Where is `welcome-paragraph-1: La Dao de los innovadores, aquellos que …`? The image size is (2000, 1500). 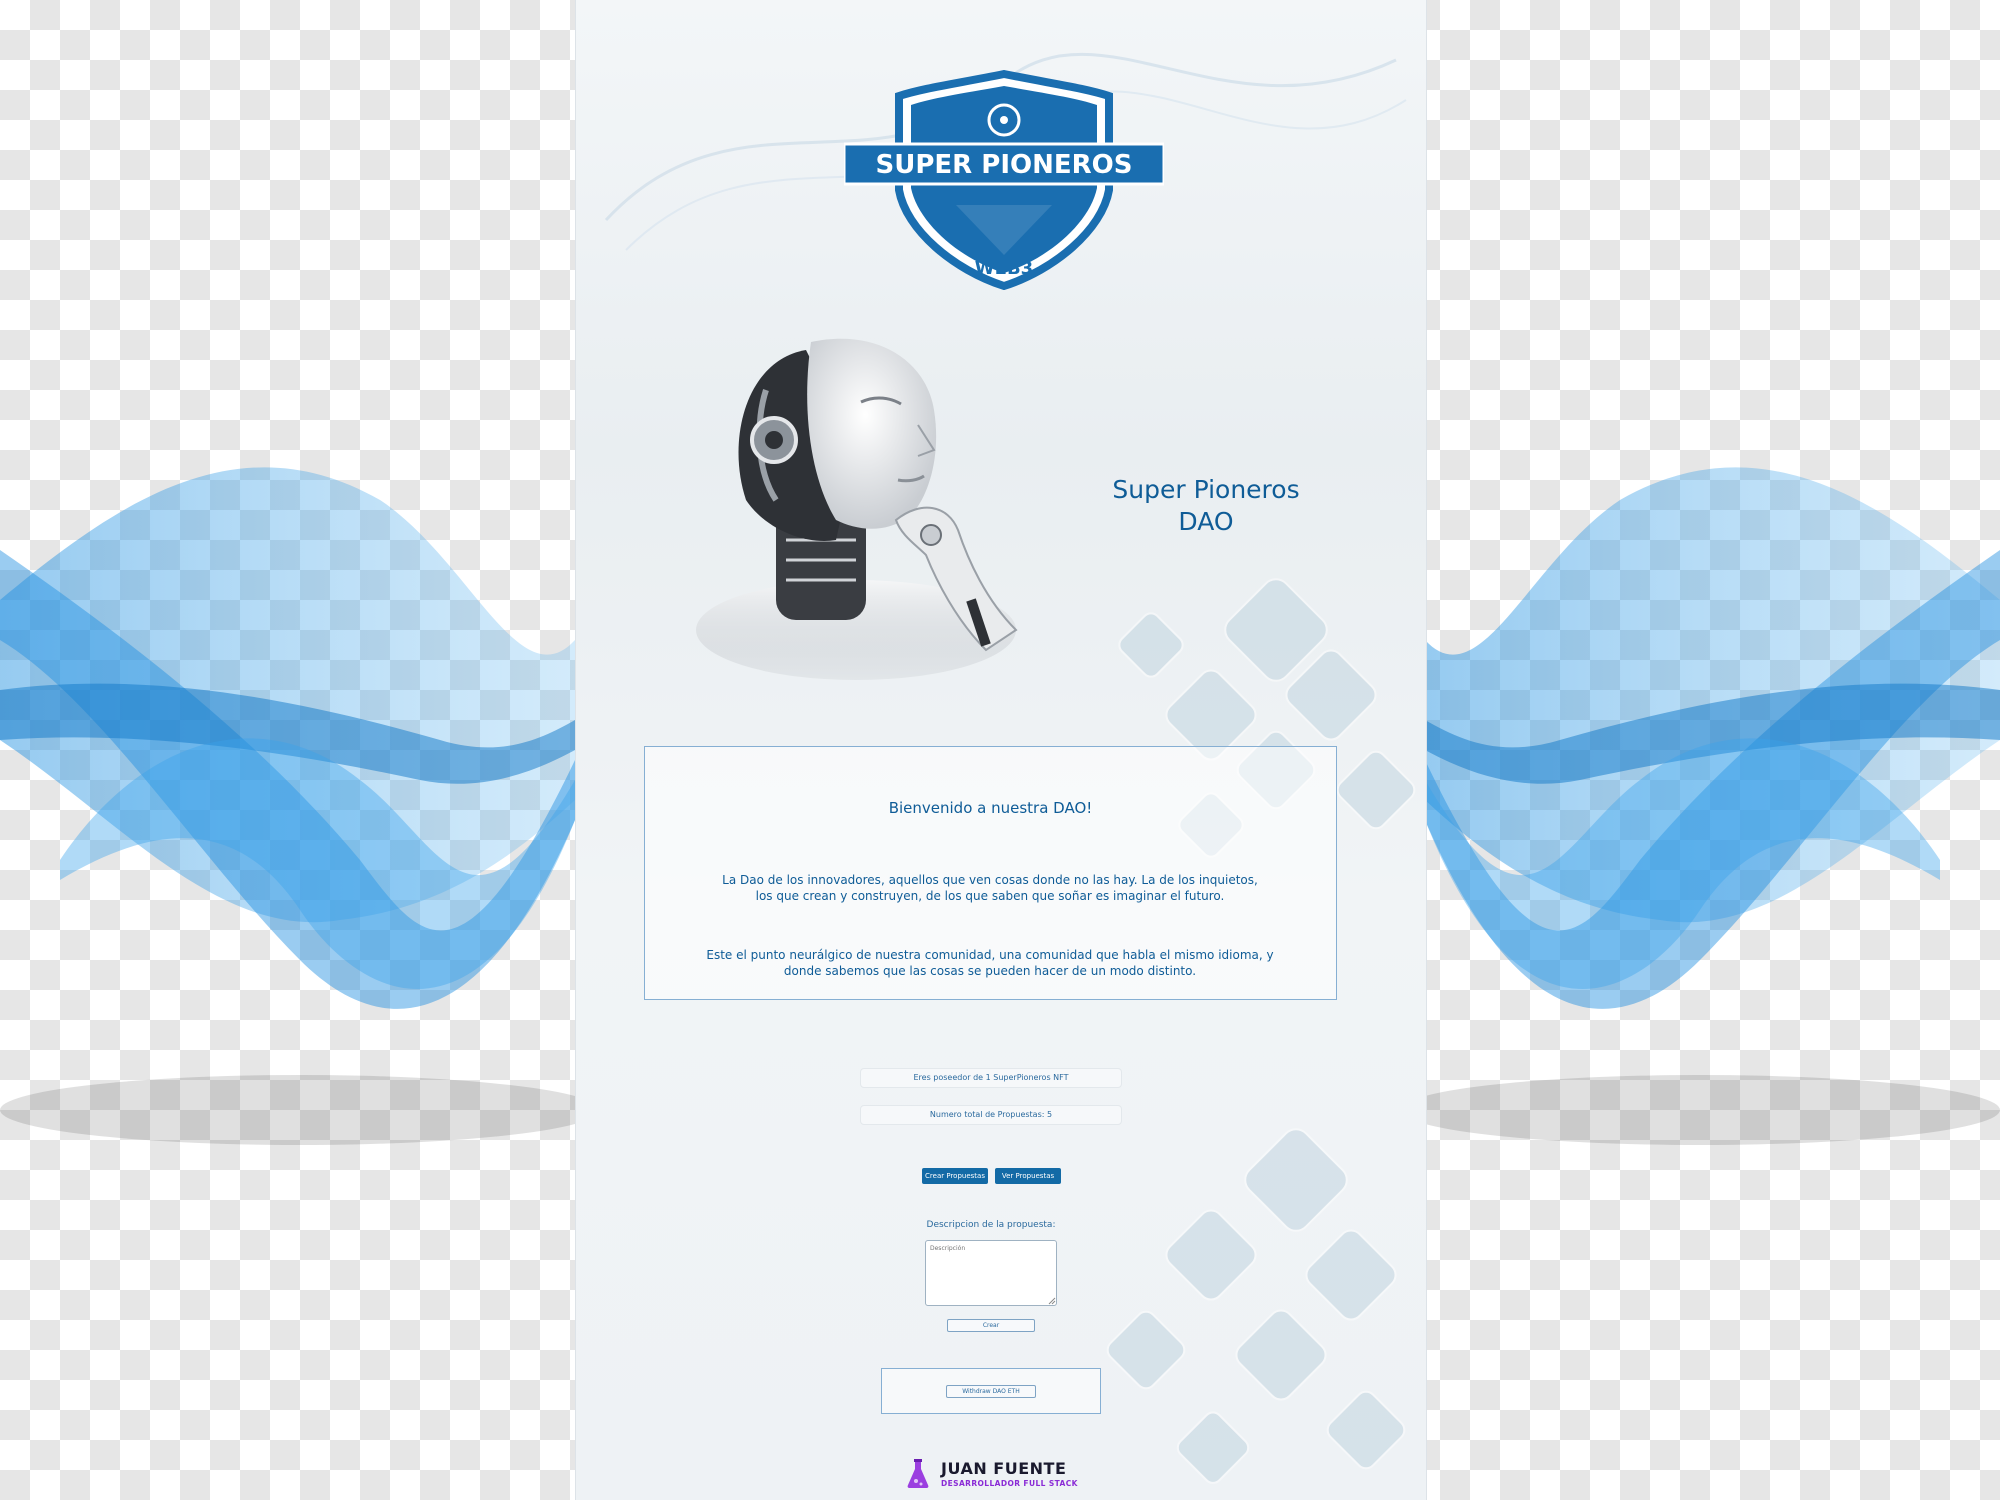 welcome-paragraph-1: La Dao de los innovadores, aquellos que … is located at coordinates (990, 888).